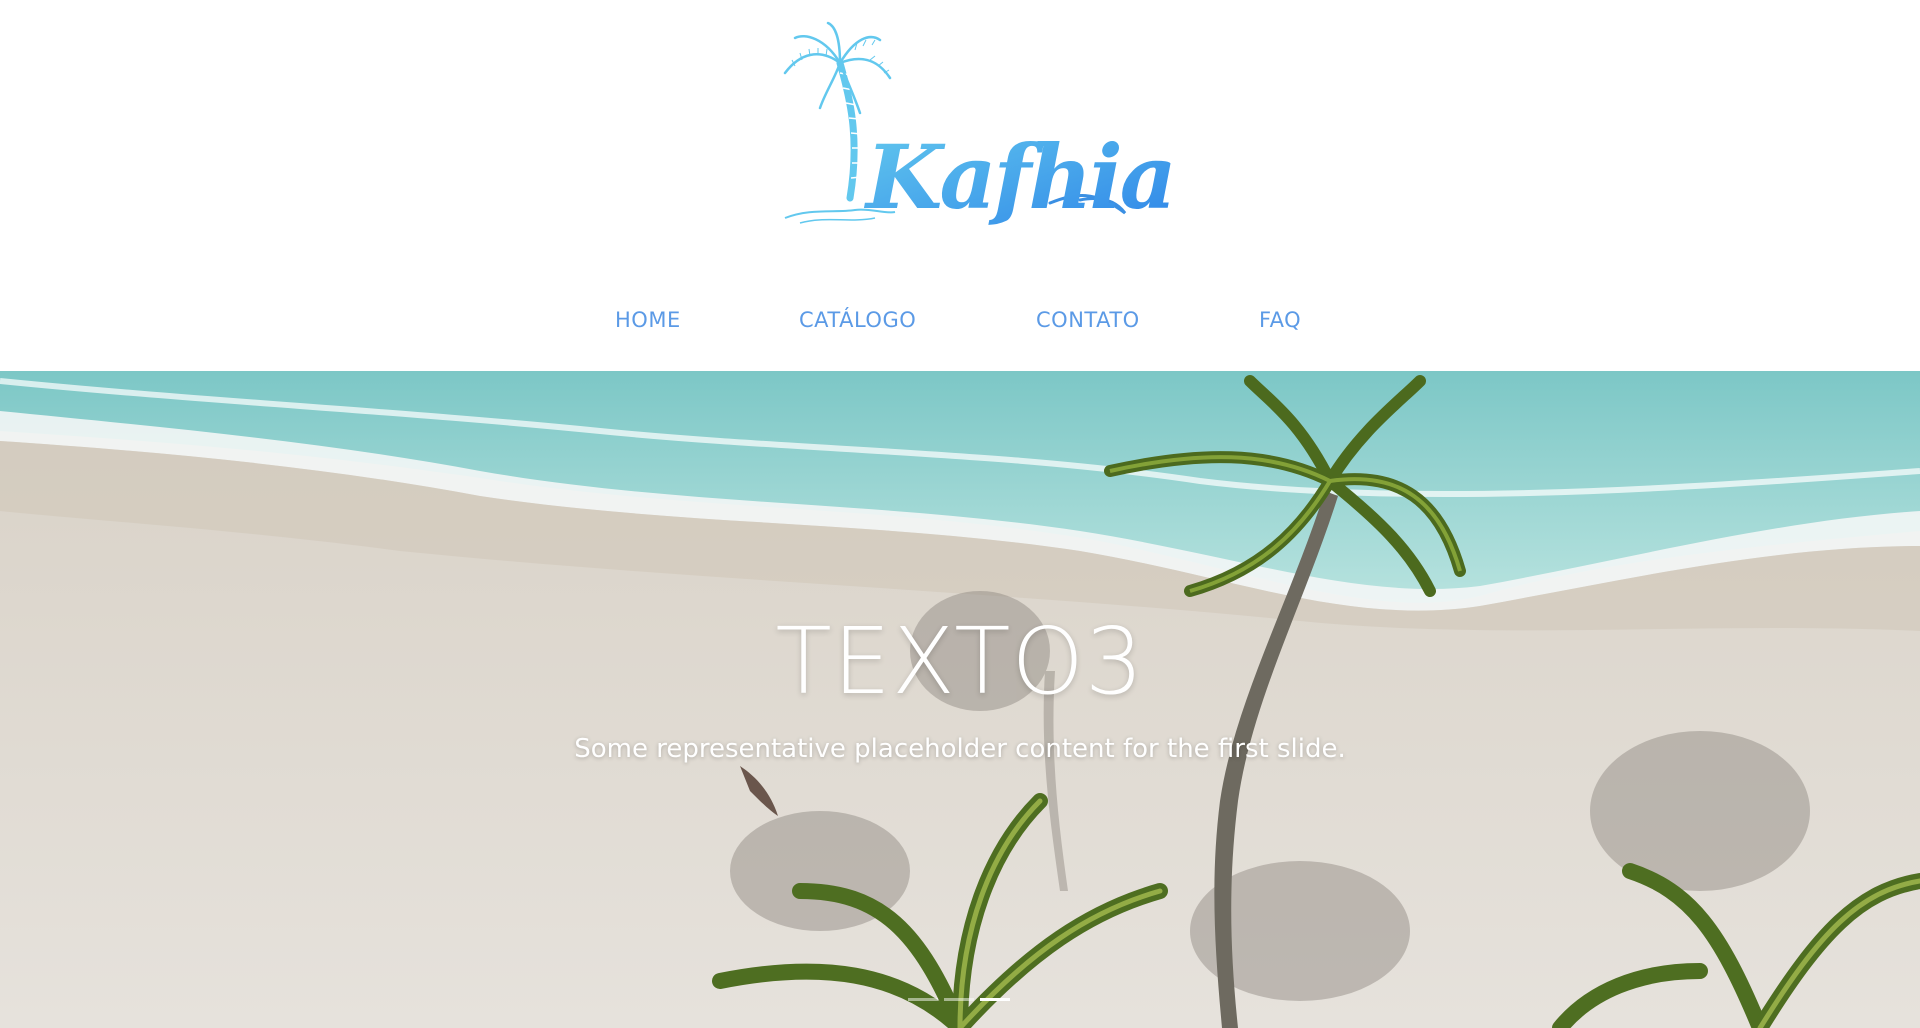 This screenshot has height=1028, width=1920. What do you see at coordinates (960, 324) in the screenshot?
I see `main-nav: HOME CATÁLOGO CONTATO FAQ` at bounding box center [960, 324].